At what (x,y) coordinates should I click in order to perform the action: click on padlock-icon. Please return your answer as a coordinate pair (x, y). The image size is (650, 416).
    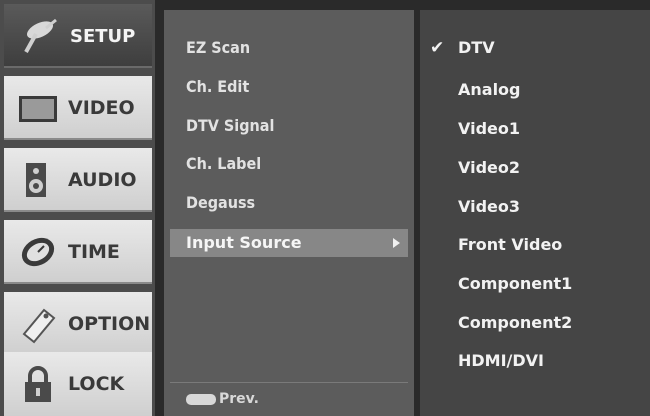
    Looking at the image, I should click on (38, 384).